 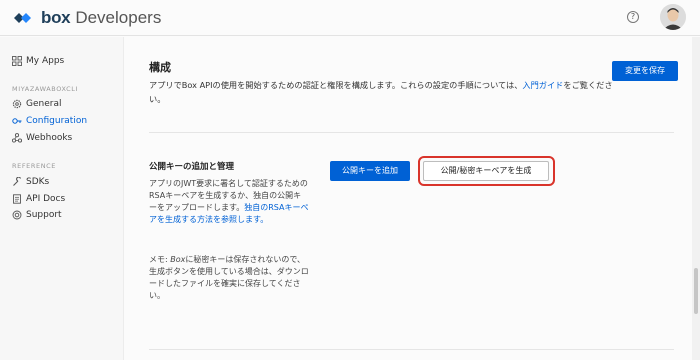 What do you see at coordinates (696, 291) in the screenshot?
I see `scrollbar-thumb` at bounding box center [696, 291].